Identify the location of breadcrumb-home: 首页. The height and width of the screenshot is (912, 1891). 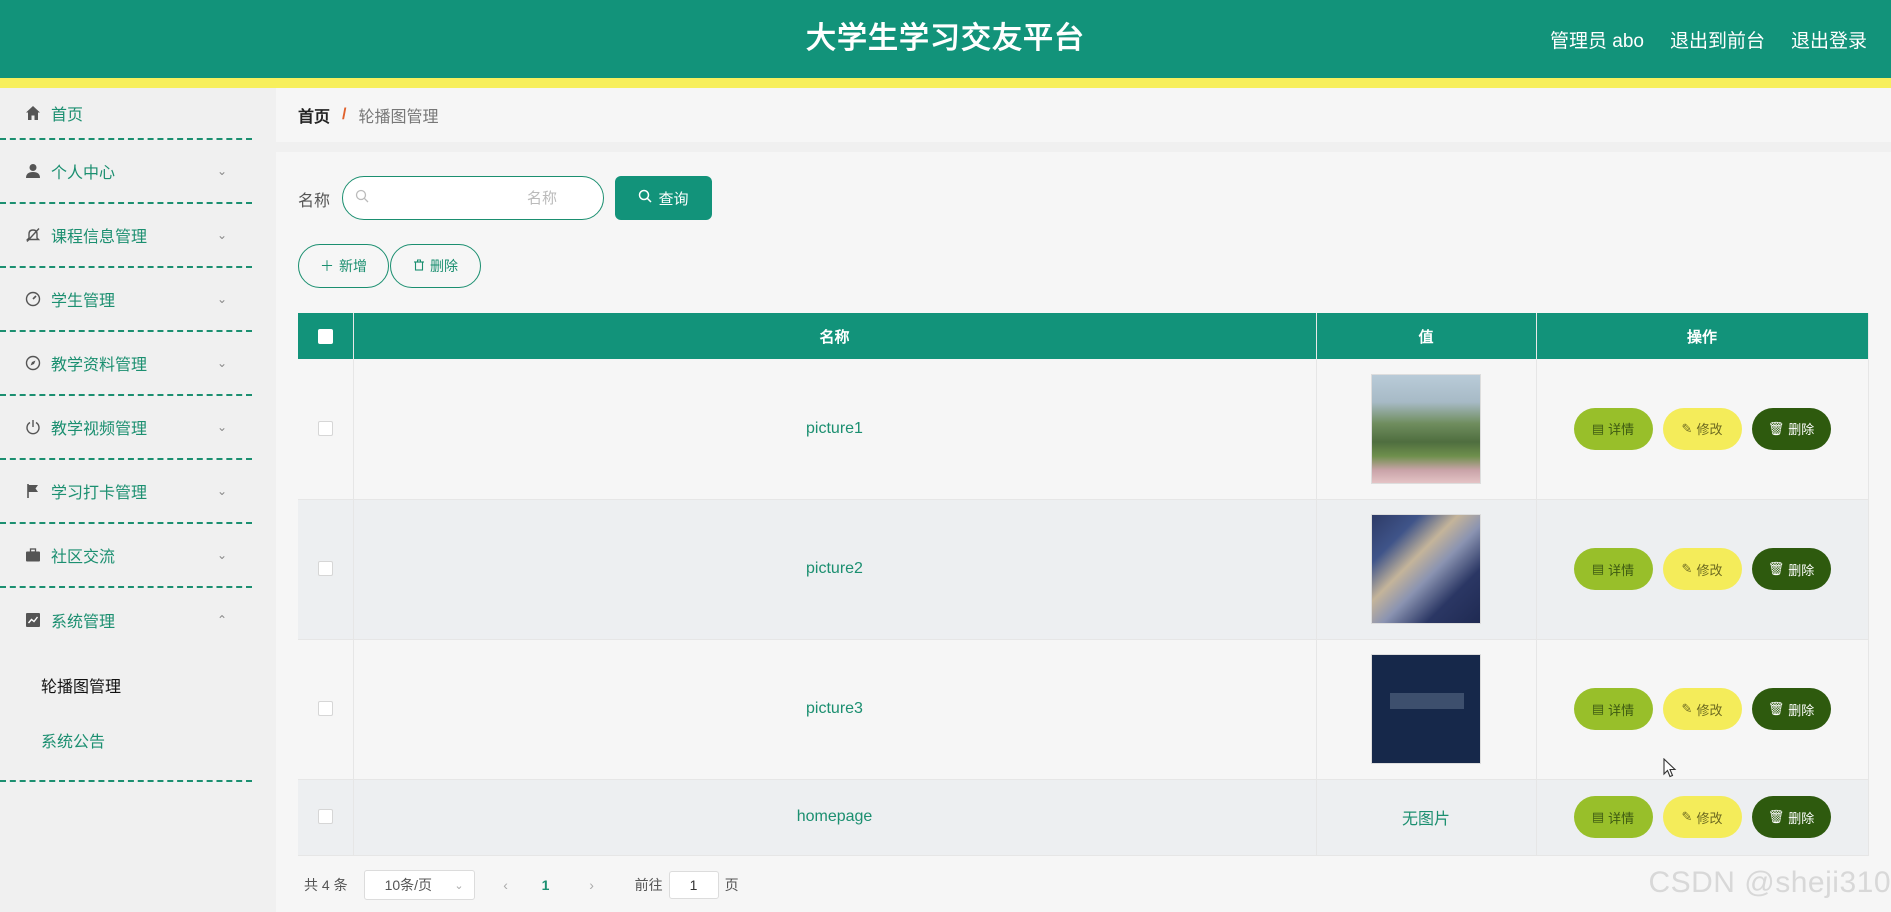
(314, 115).